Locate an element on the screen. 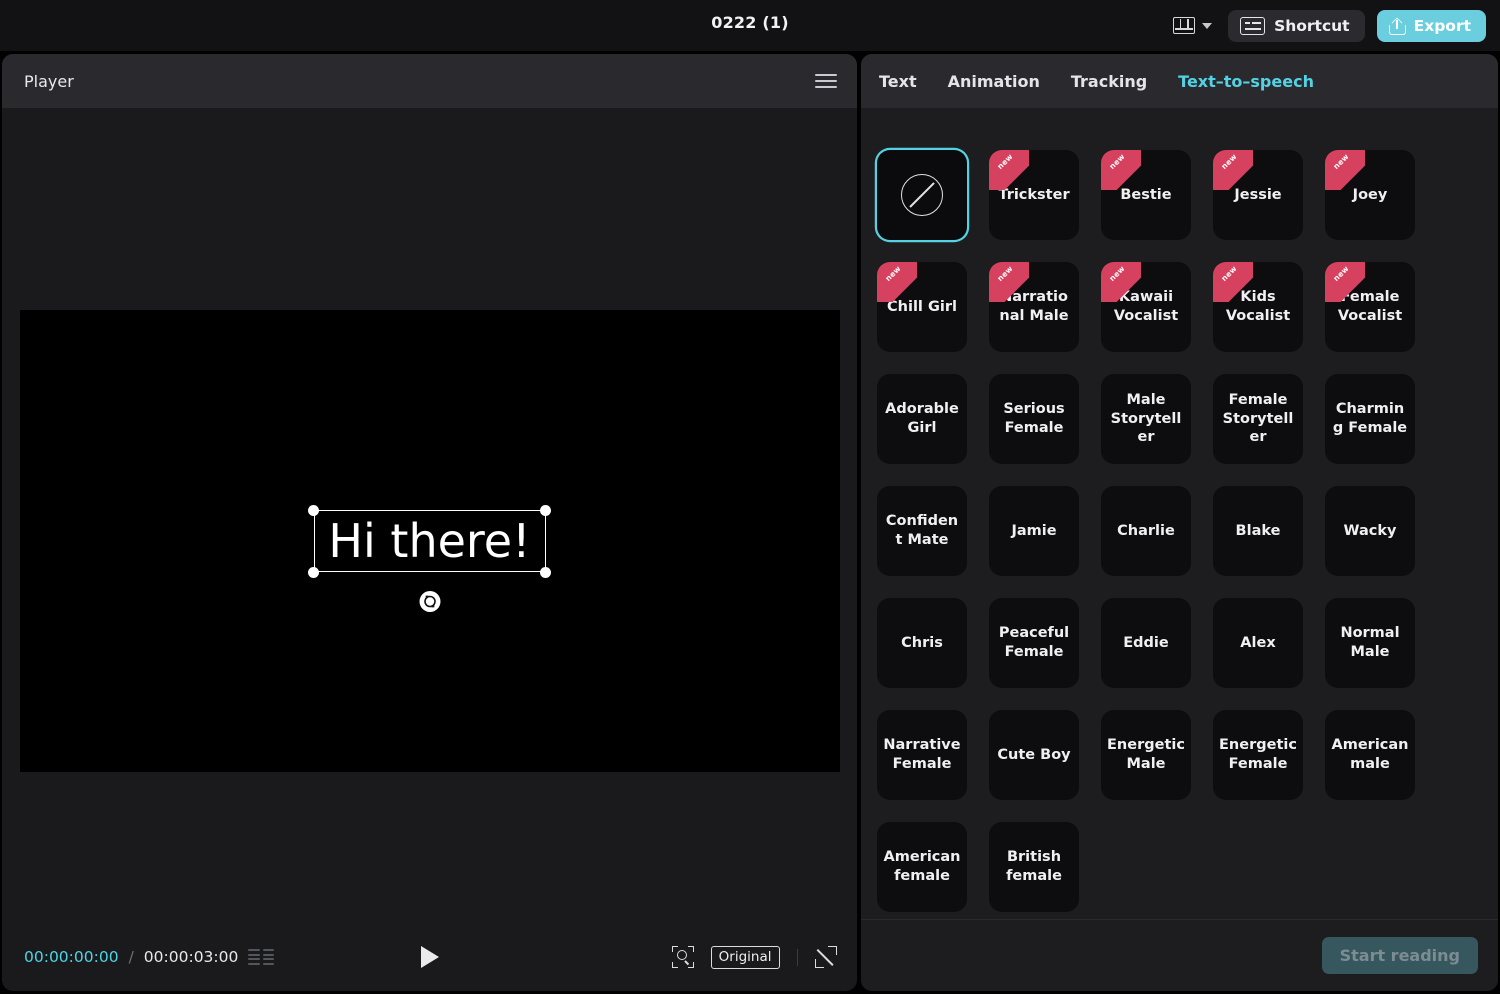 The height and width of the screenshot is (994, 1500). voice-tile-label: Blake is located at coordinates (1258, 530).